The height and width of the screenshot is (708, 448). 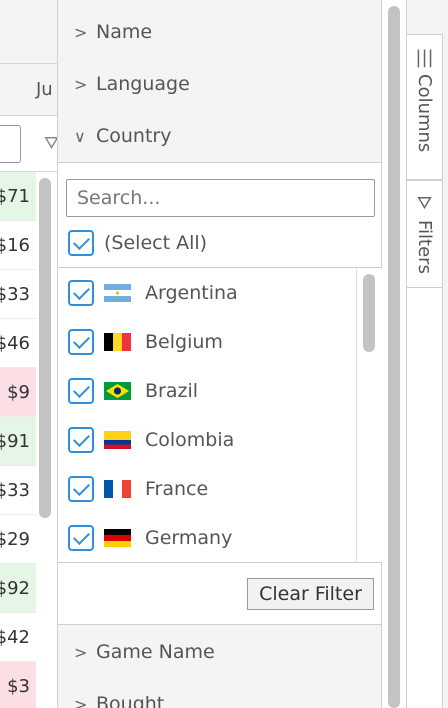 I want to click on section-label: Bought, so click(x=130, y=700).